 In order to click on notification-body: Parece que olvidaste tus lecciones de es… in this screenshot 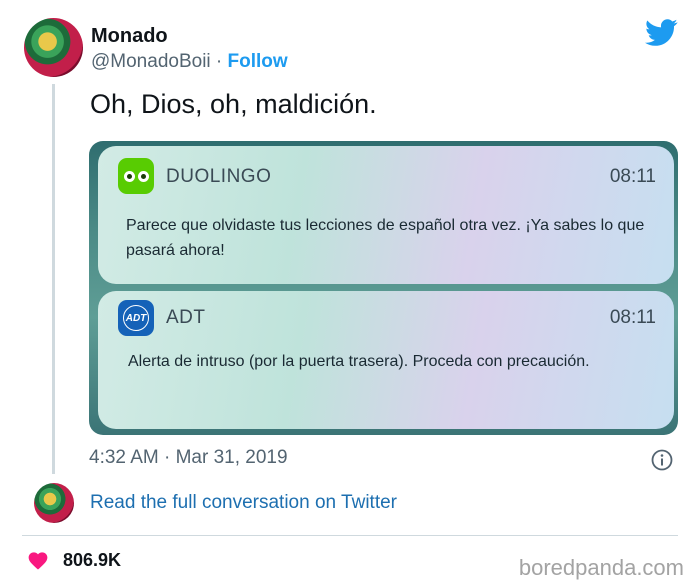, I will do `click(385, 238)`.